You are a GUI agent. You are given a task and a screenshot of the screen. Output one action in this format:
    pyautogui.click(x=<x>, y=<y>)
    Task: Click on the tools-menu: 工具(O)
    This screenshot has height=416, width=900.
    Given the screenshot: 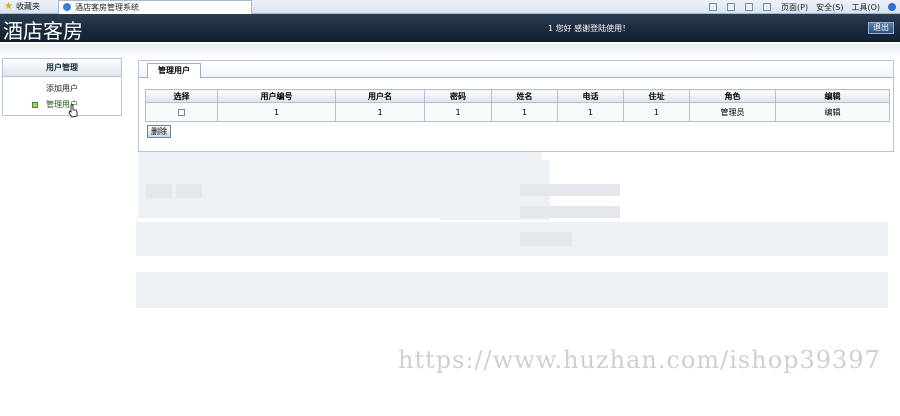 What is the action you would take?
    pyautogui.click(x=865, y=7)
    